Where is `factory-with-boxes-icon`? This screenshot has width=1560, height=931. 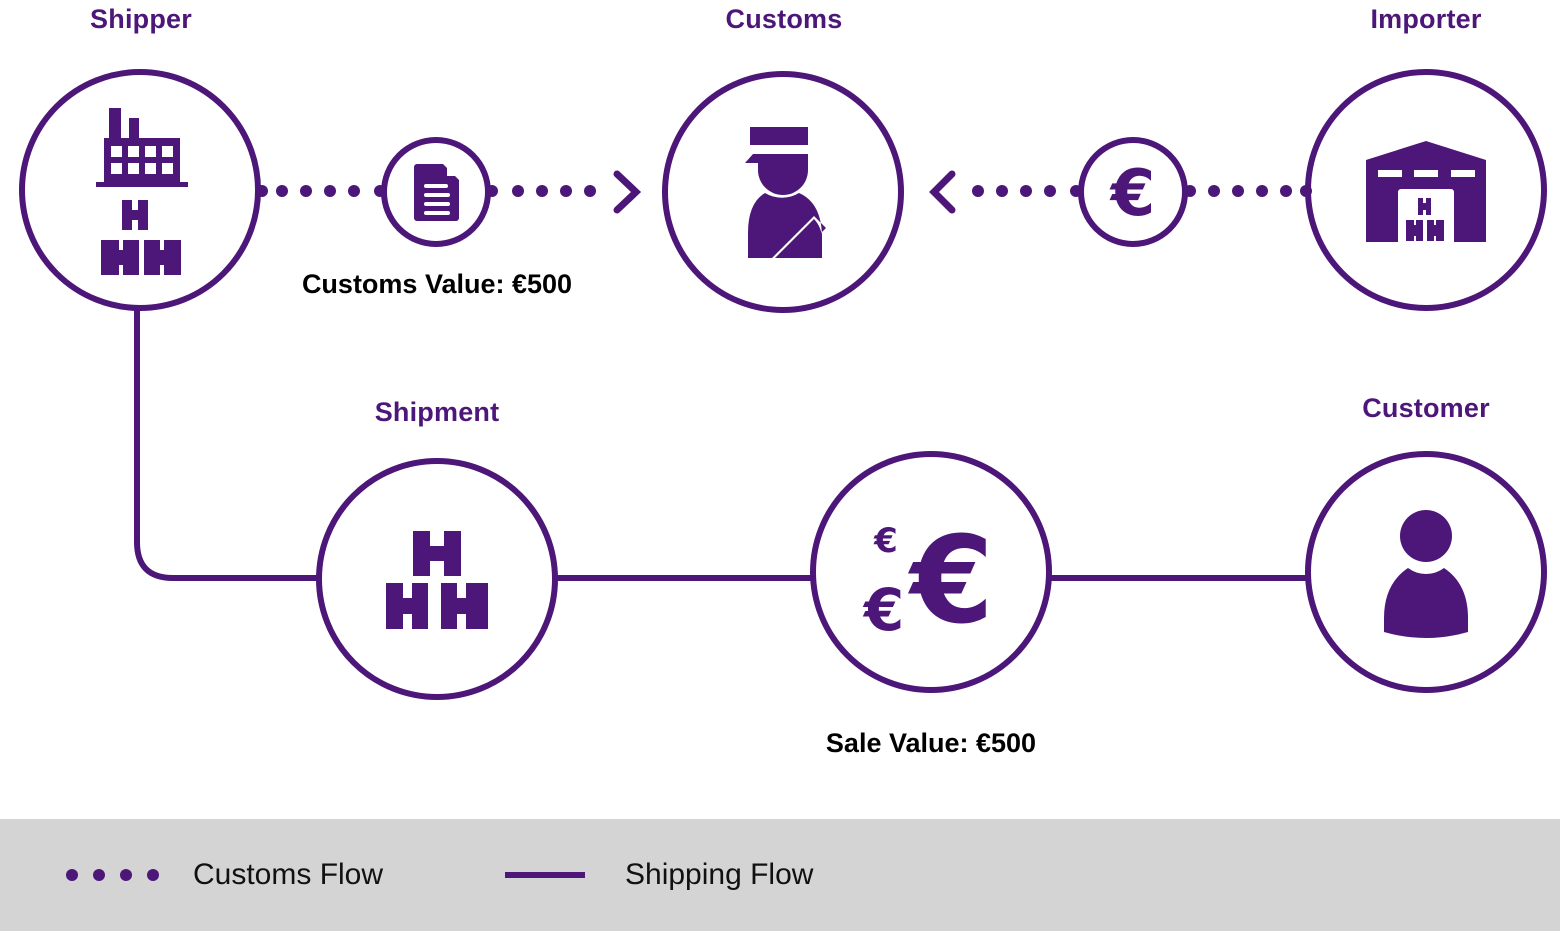 factory-with-boxes-icon is located at coordinates (142, 191).